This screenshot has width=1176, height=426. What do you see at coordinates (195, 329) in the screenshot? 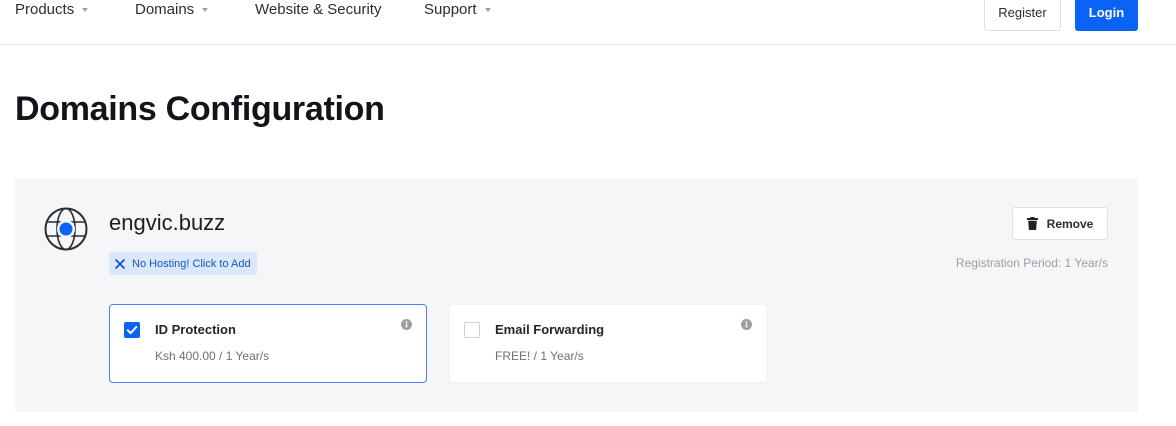
I see `addon-title: ID Protection` at bounding box center [195, 329].